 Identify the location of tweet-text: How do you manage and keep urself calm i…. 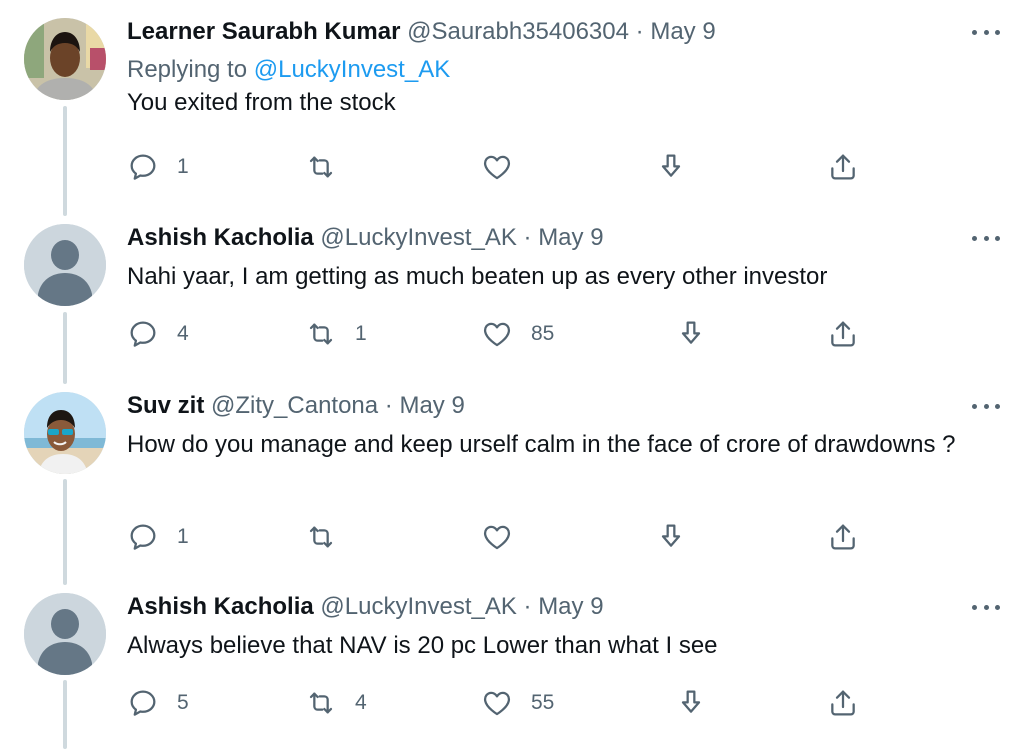
(541, 444).